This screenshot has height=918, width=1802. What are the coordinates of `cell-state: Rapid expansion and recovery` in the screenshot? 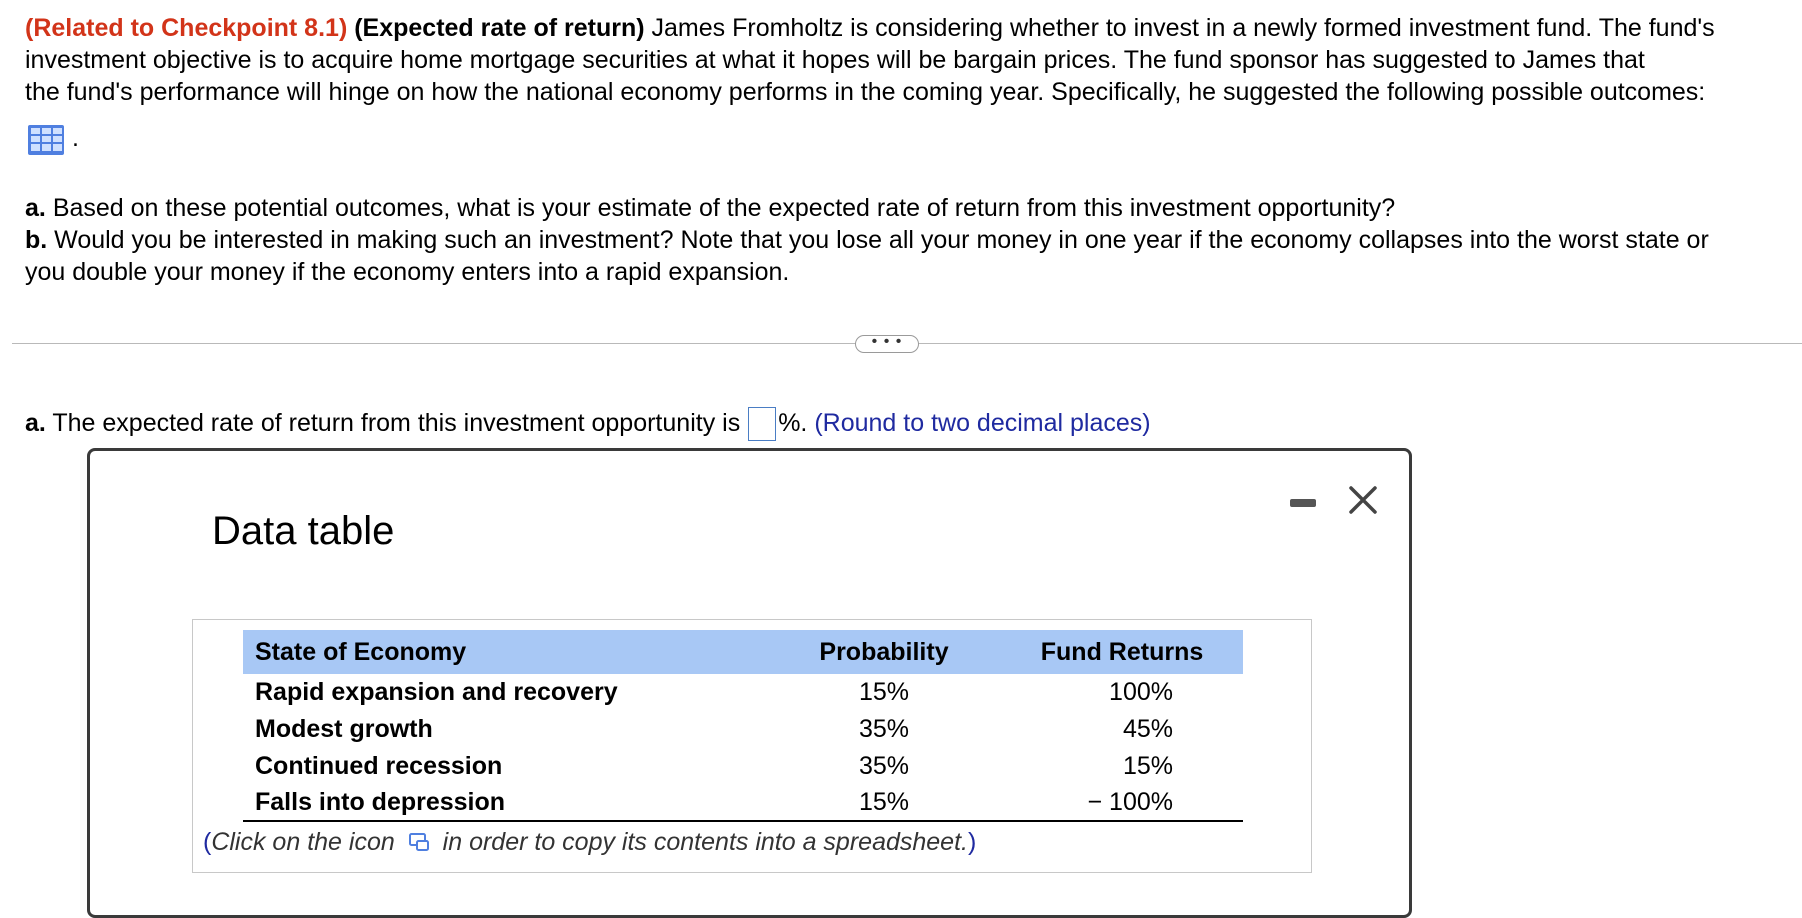 It's located at (436, 692).